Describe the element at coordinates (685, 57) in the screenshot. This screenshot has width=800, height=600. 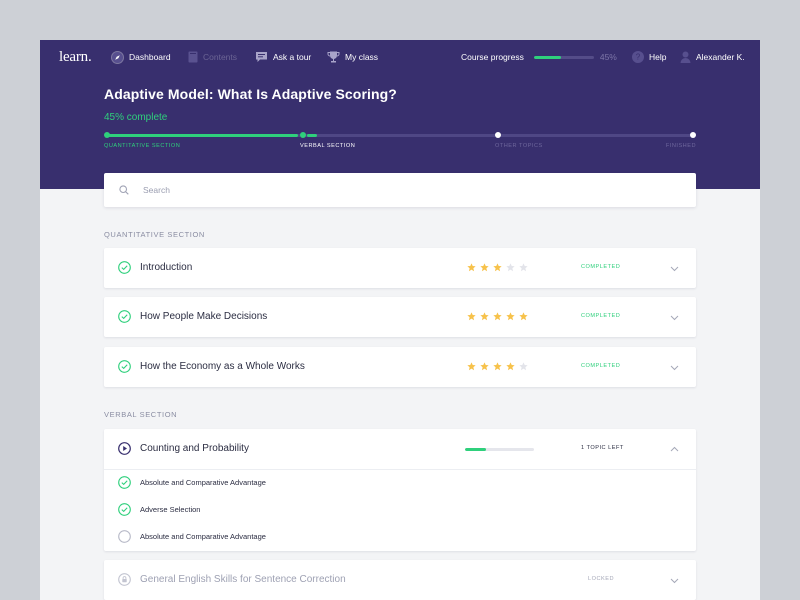
I see `user-icon` at that location.